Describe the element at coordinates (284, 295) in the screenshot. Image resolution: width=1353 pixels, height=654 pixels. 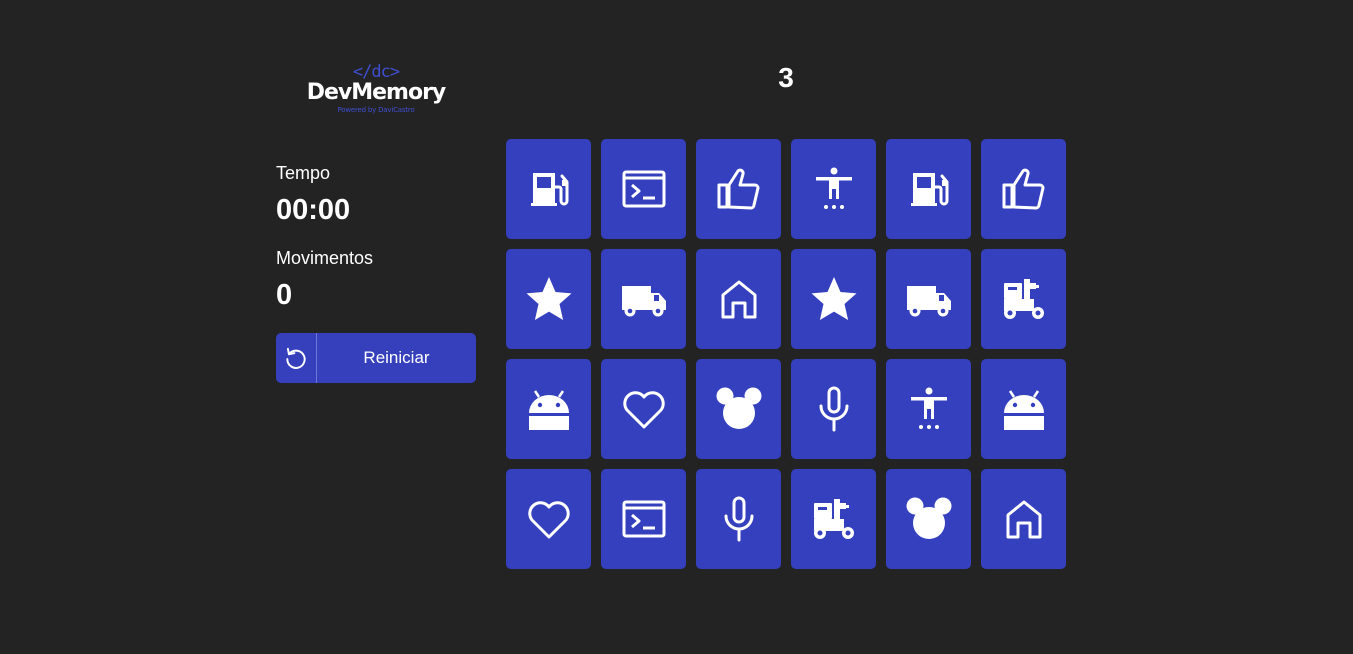
I see `moves-value: 0` at that location.